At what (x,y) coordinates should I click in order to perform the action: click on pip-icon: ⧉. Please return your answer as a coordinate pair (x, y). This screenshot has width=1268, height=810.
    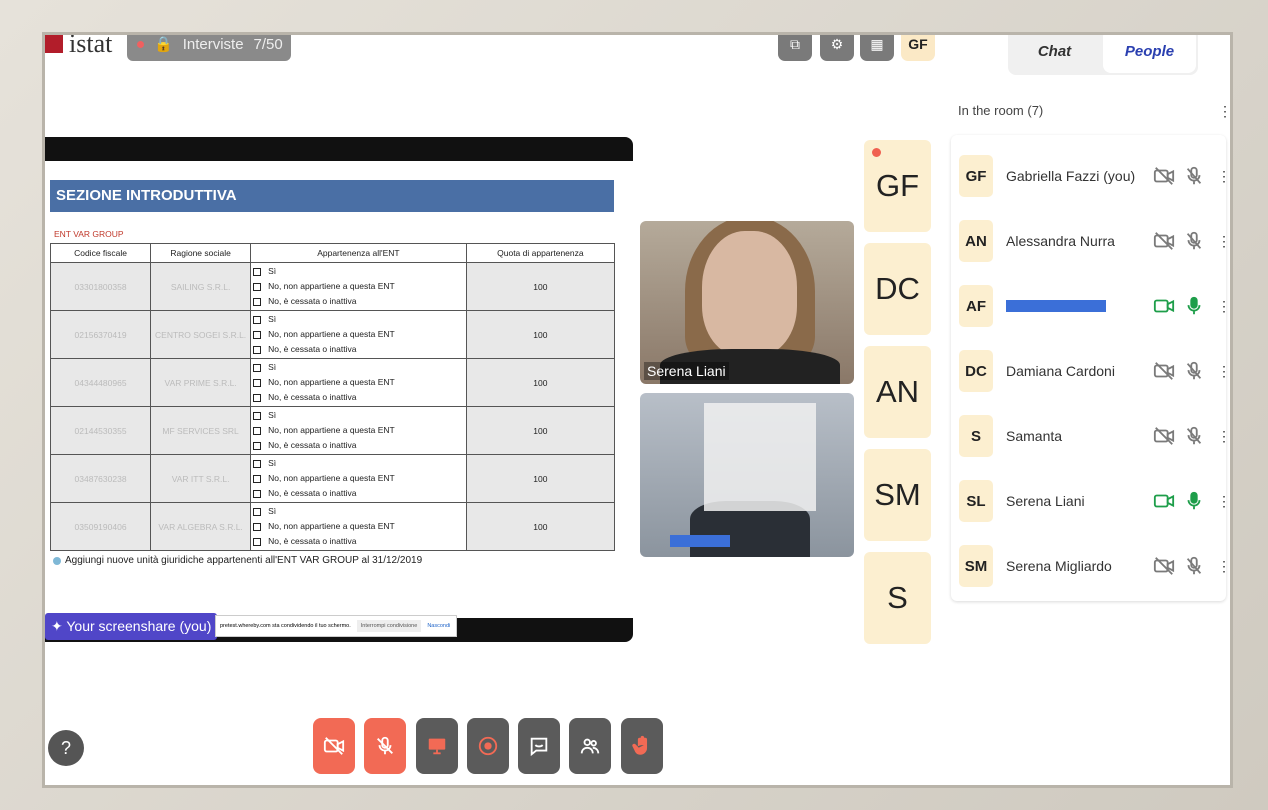
    Looking at the image, I should click on (795, 48).